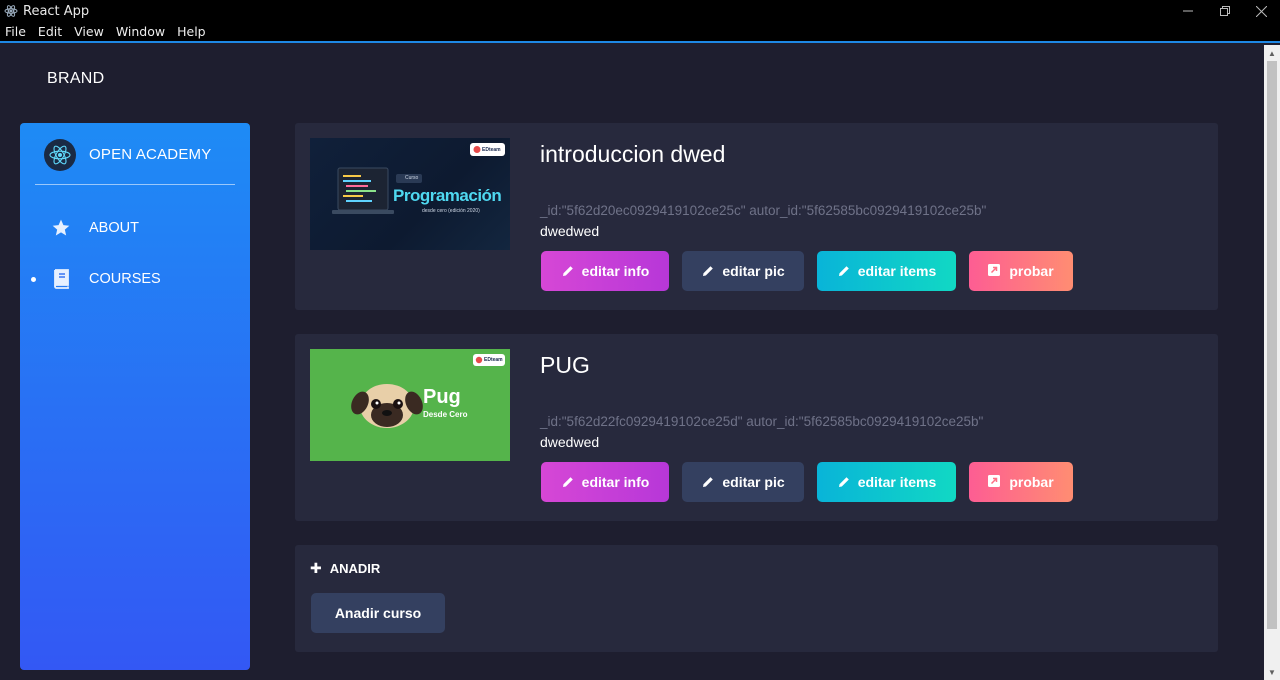  I want to click on window-titlebar: React App, so click(640, 11).